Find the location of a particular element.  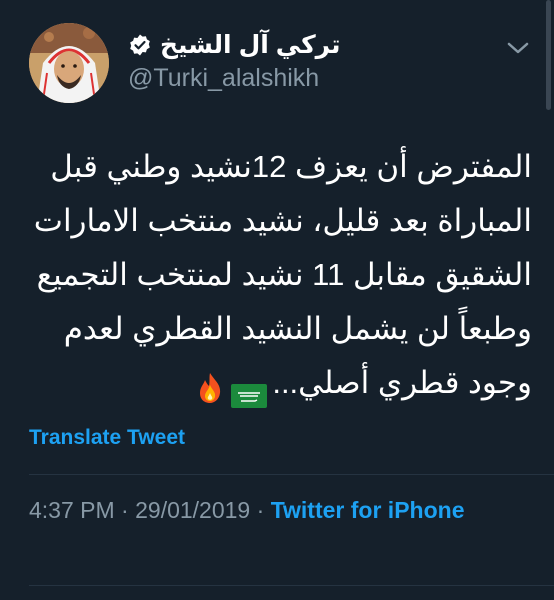

author-block: تركي آل الشيخ @Turki_alalshikh is located at coordinates (308, 60).